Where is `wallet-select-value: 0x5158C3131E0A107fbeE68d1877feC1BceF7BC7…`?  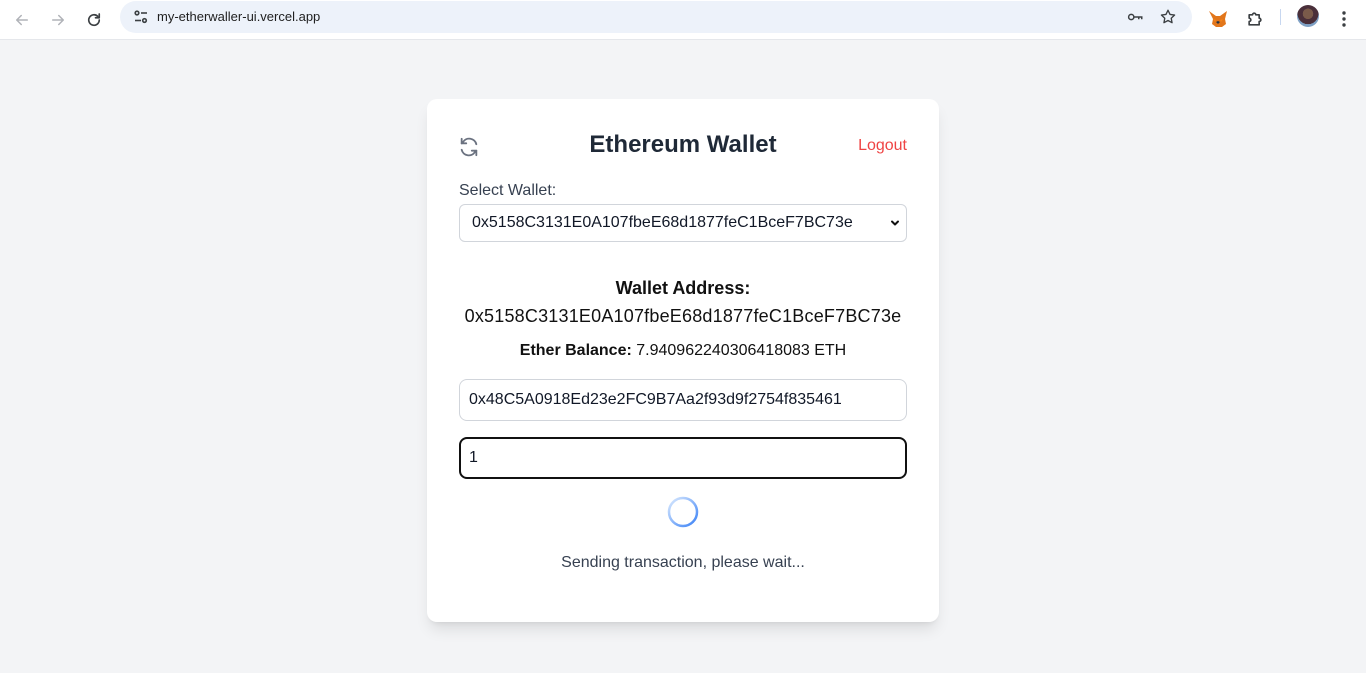 wallet-select-value: 0x5158C3131E0A107fbeE68d1877feC1BceF7BC7… is located at coordinates (662, 222).